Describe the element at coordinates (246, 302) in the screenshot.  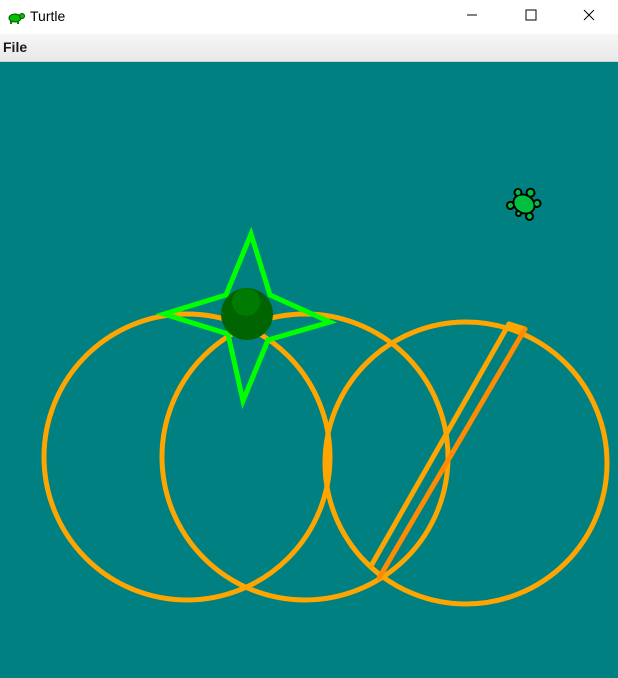
I see `dark-green-dot-highlight` at that location.